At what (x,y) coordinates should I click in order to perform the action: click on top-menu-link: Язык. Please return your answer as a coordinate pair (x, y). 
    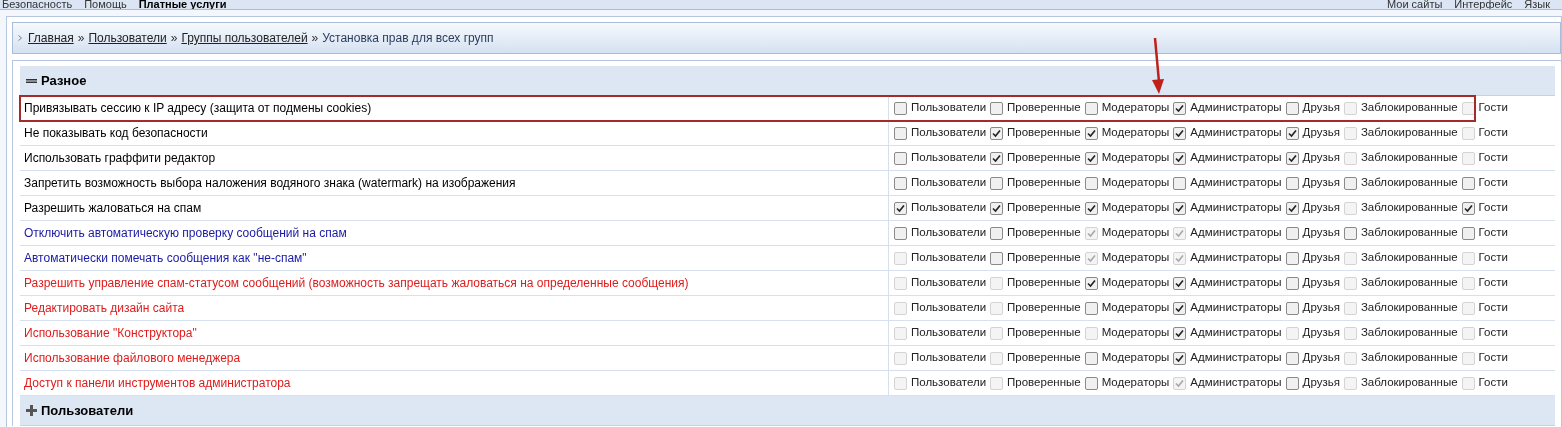
    Looking at the image, I should click on (1537, 4).